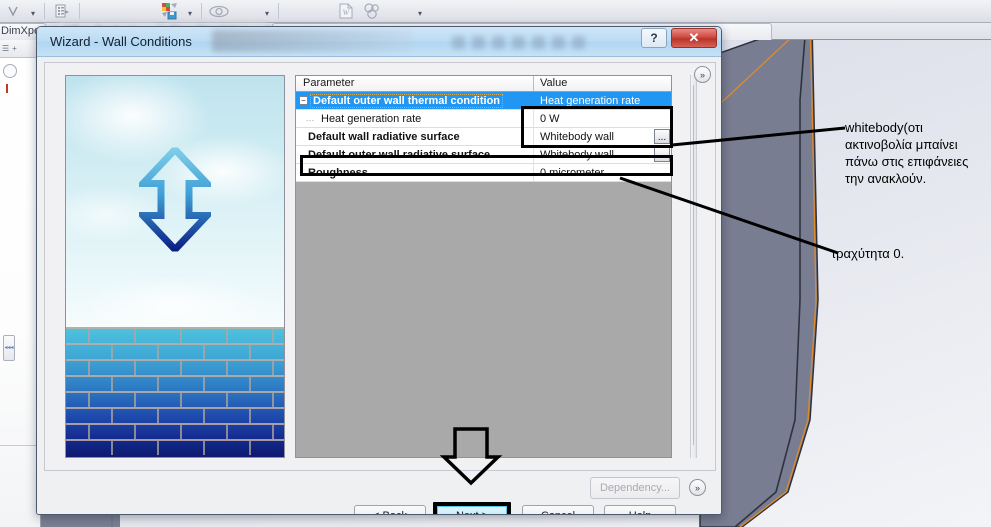 The height and width of the screenshot is (527, 991). Describe the element at coordinates (14, 48) in the screenshot. I see `plus-icon: +` at that location.